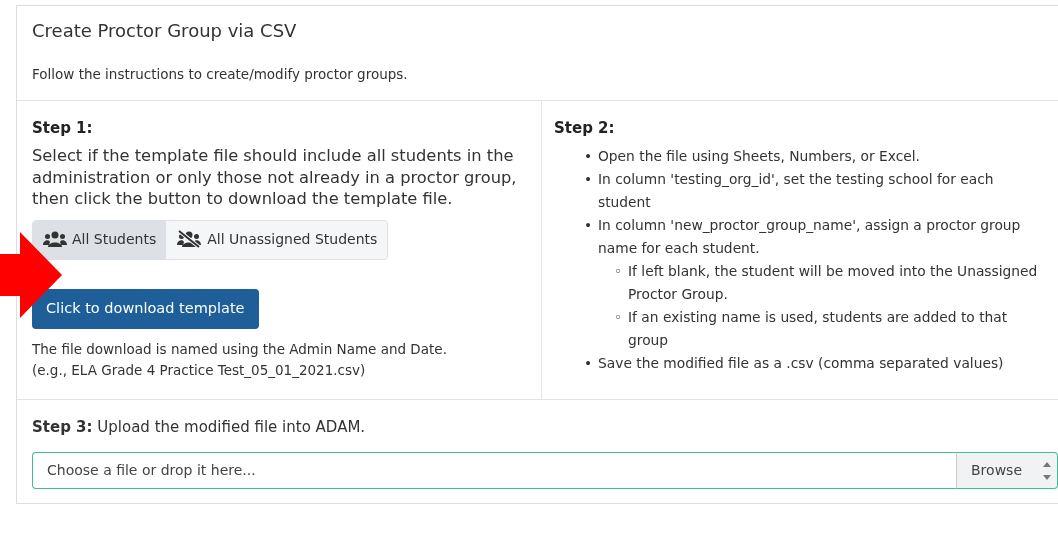 The width and height of the screenshot is (1058, 541). I want to click on instruction-item: If left blank, the student will be moved into the Unassigned Proctor Group., so click(833, 283).